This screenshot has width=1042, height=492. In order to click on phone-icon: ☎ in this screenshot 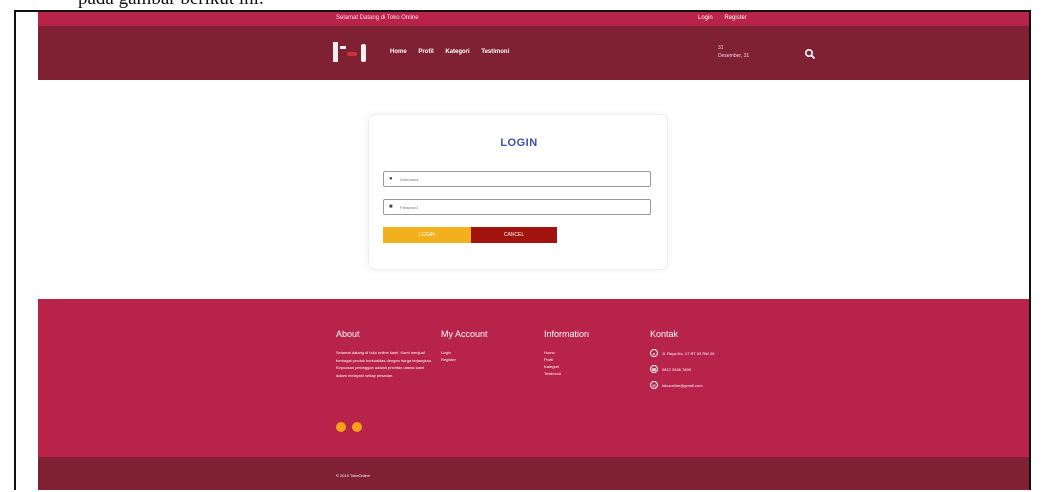, I will do `click(654, 369)`.